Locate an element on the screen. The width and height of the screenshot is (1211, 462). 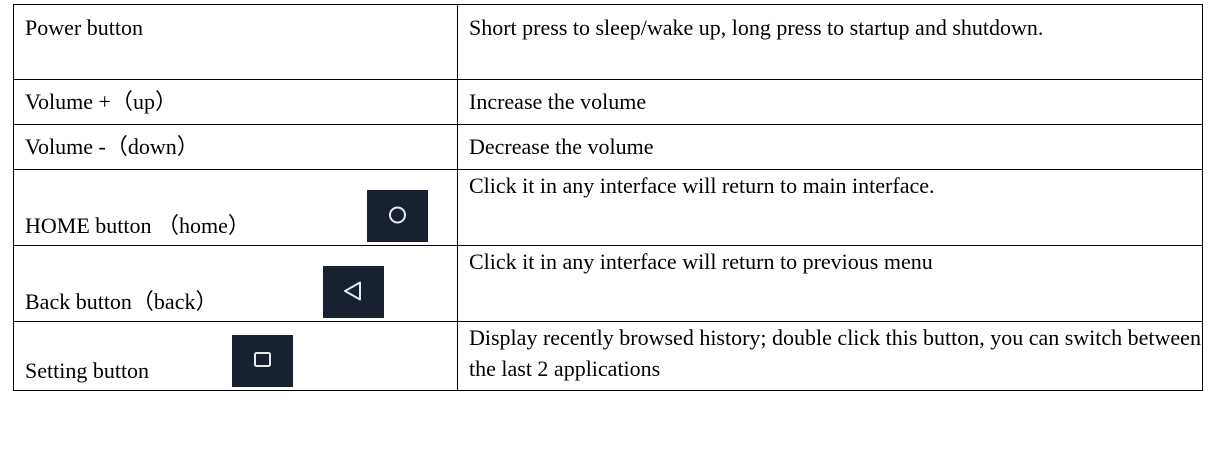
home-circle-icon is located at coordinates (397, 216).